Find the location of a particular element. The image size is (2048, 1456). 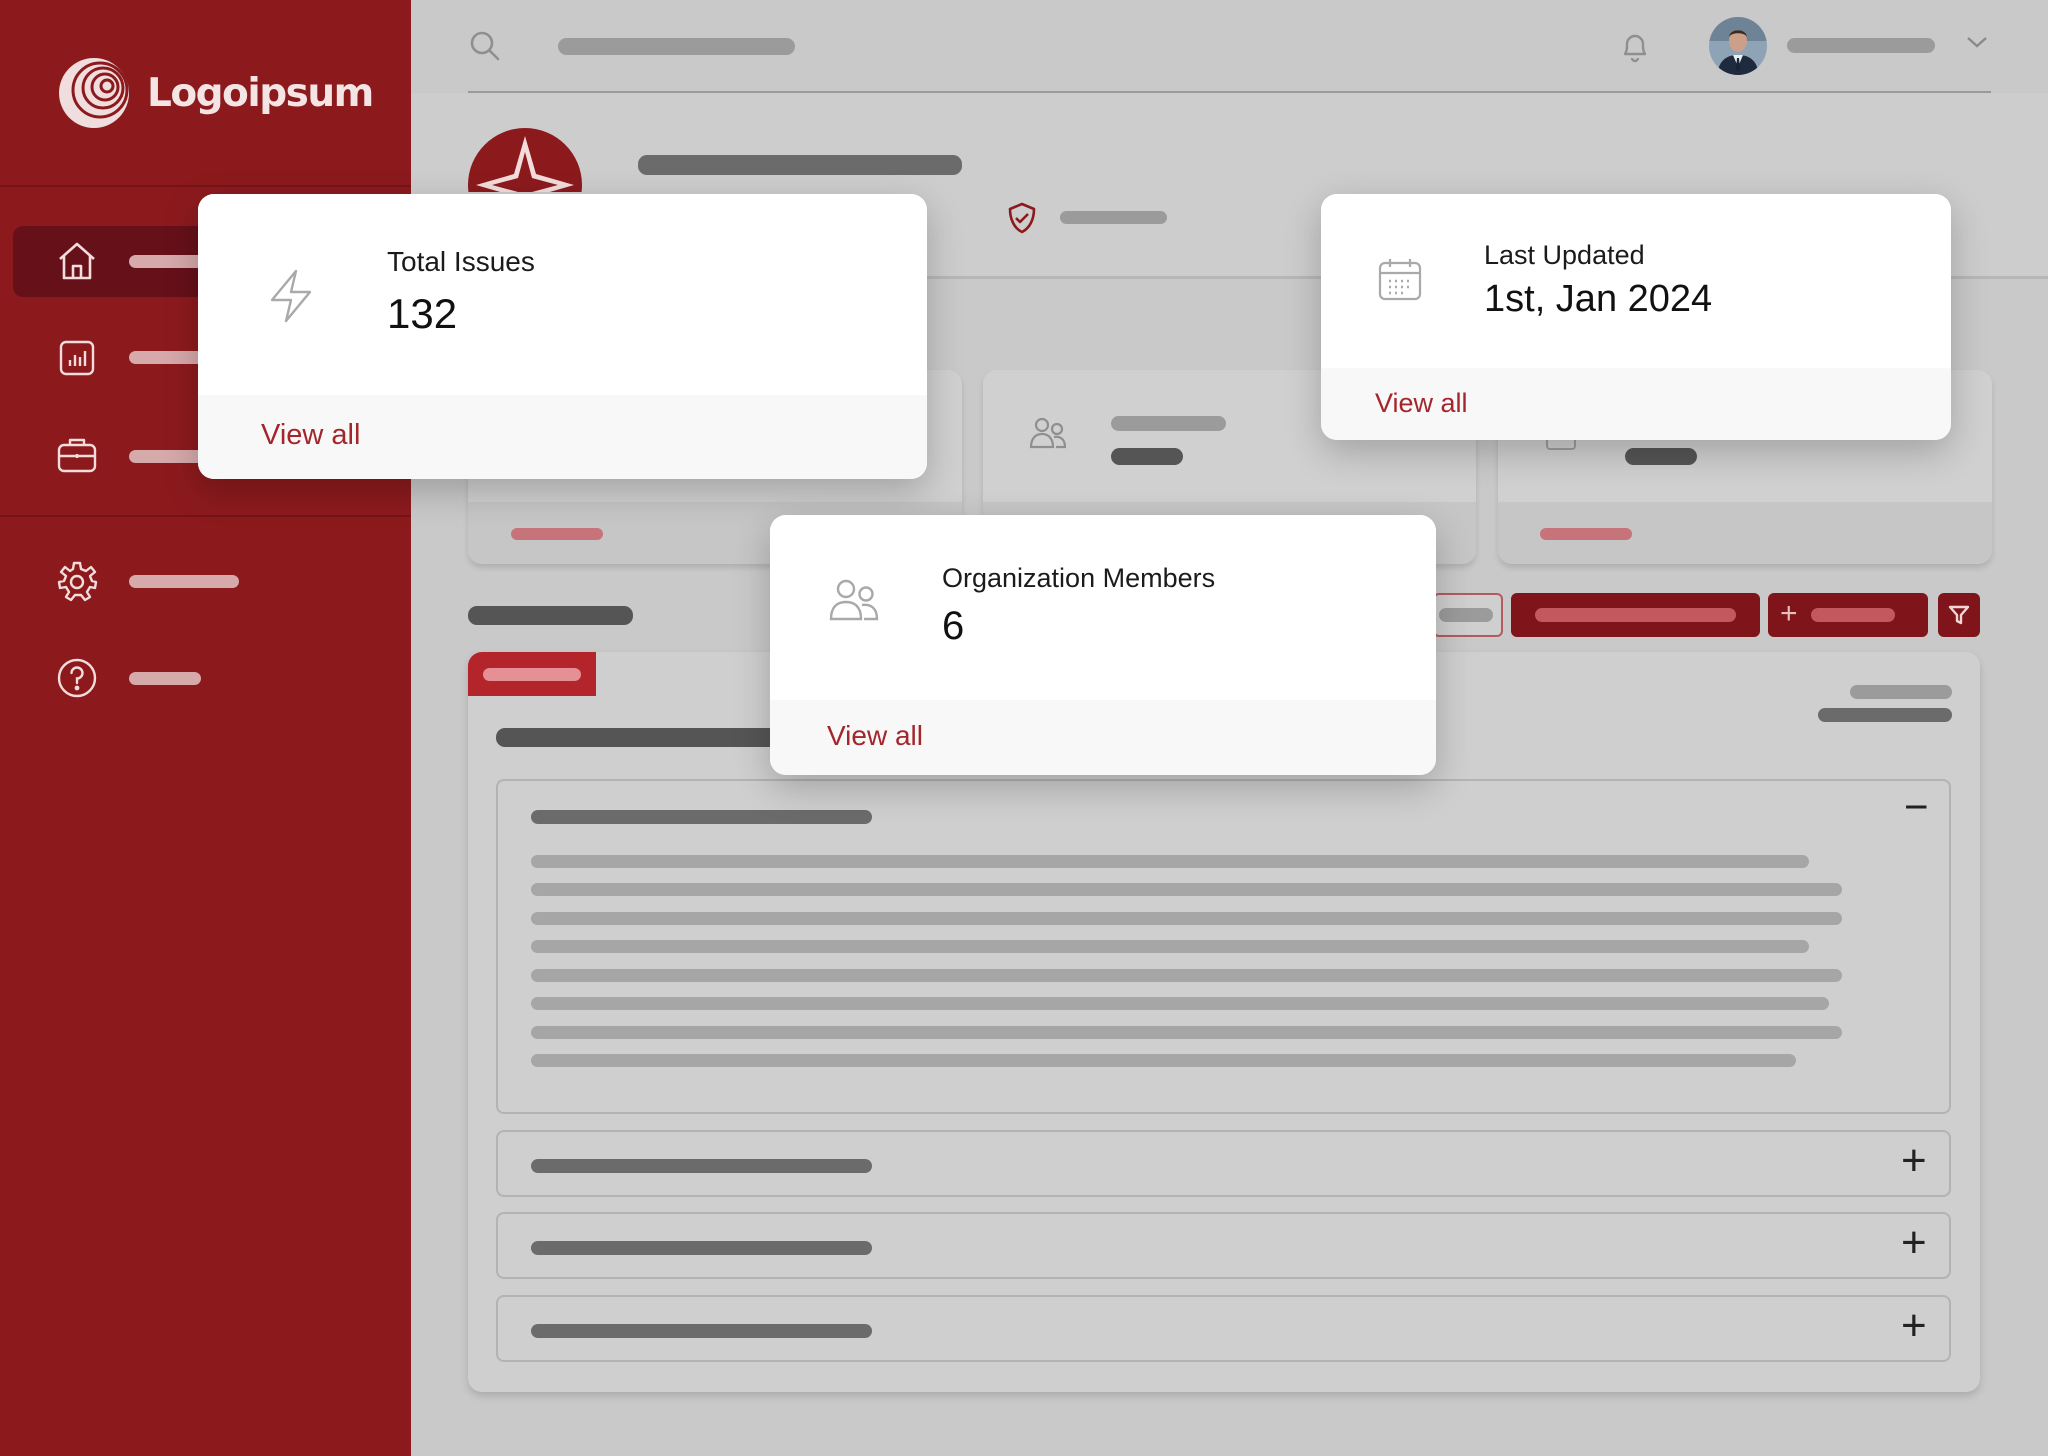

card-label: Organization Members is located at coordinates (1079, 578).